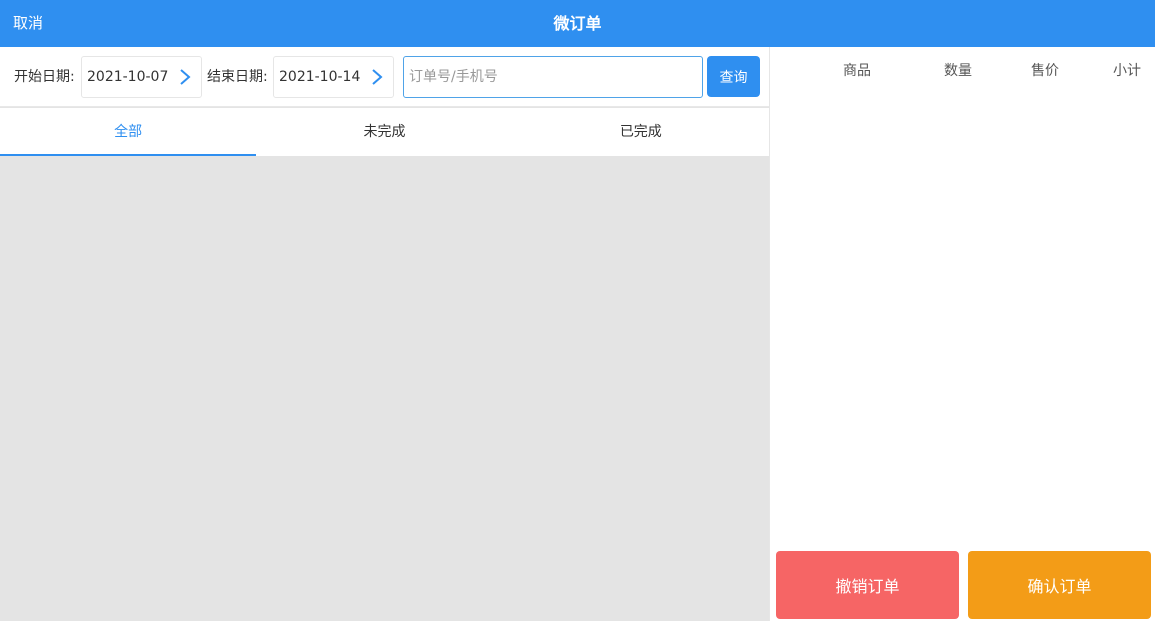 Image resolution: width=1155 pixels, height=621 pixels. I want to click on order-search-input, so click(553, 77).